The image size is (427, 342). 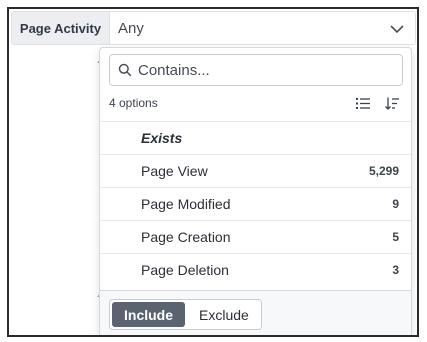 I want to click on option-page-creation: Page Creation 5, so click(x=255, y=236).